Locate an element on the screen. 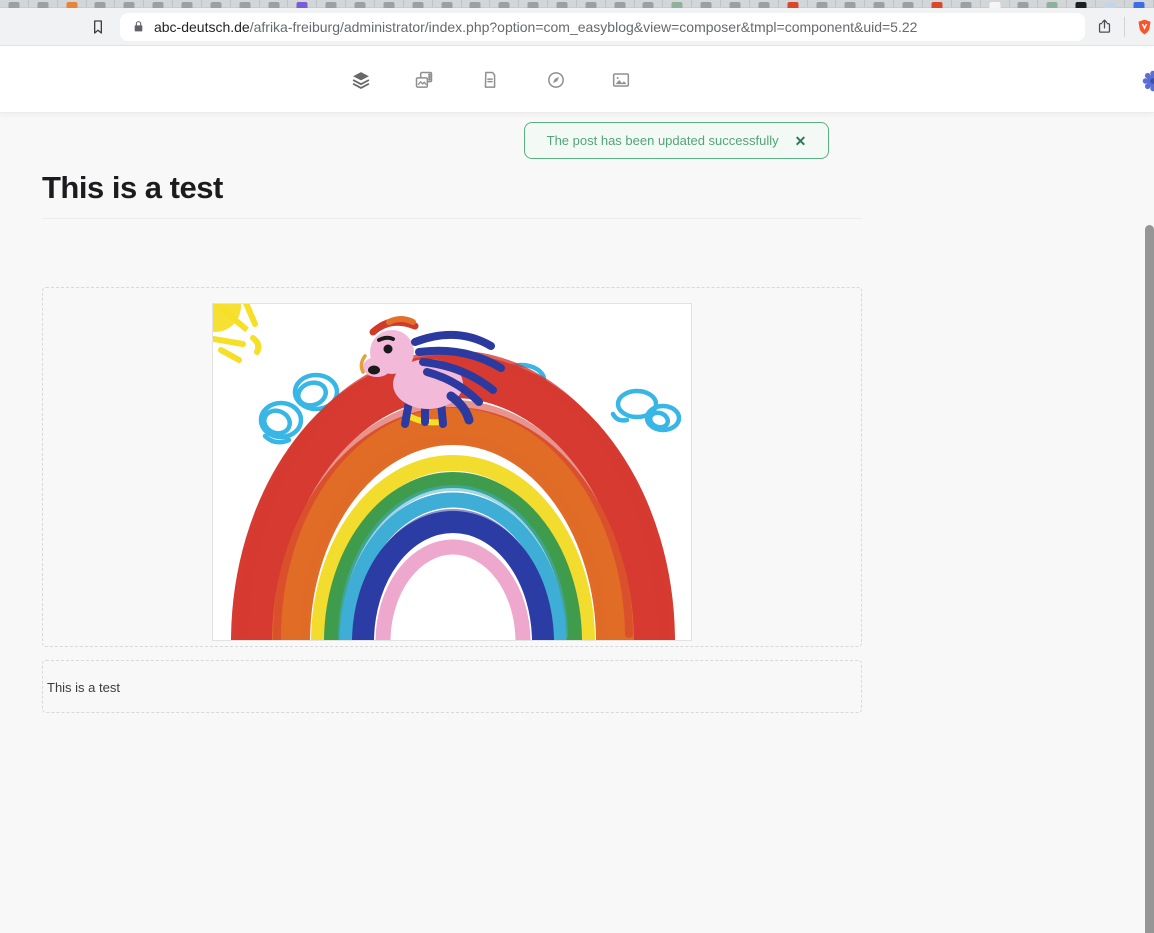  media-gallery-icon is located at coordinates (424, 80).